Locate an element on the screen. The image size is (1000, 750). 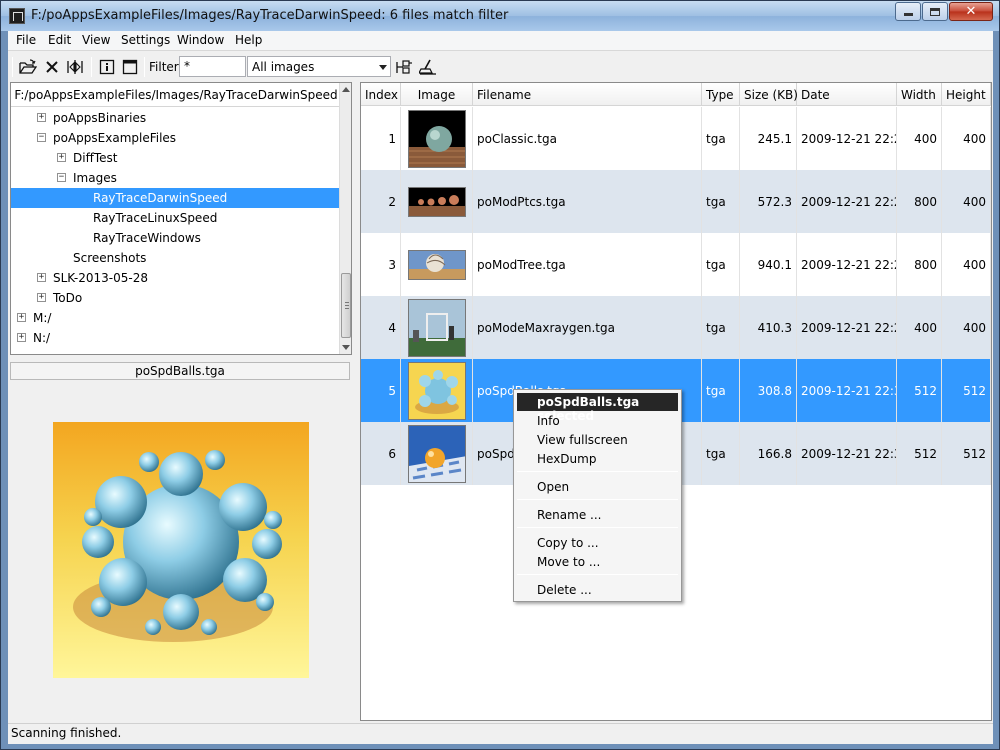
column-filename: Filename is located at coordinates (587, 94).